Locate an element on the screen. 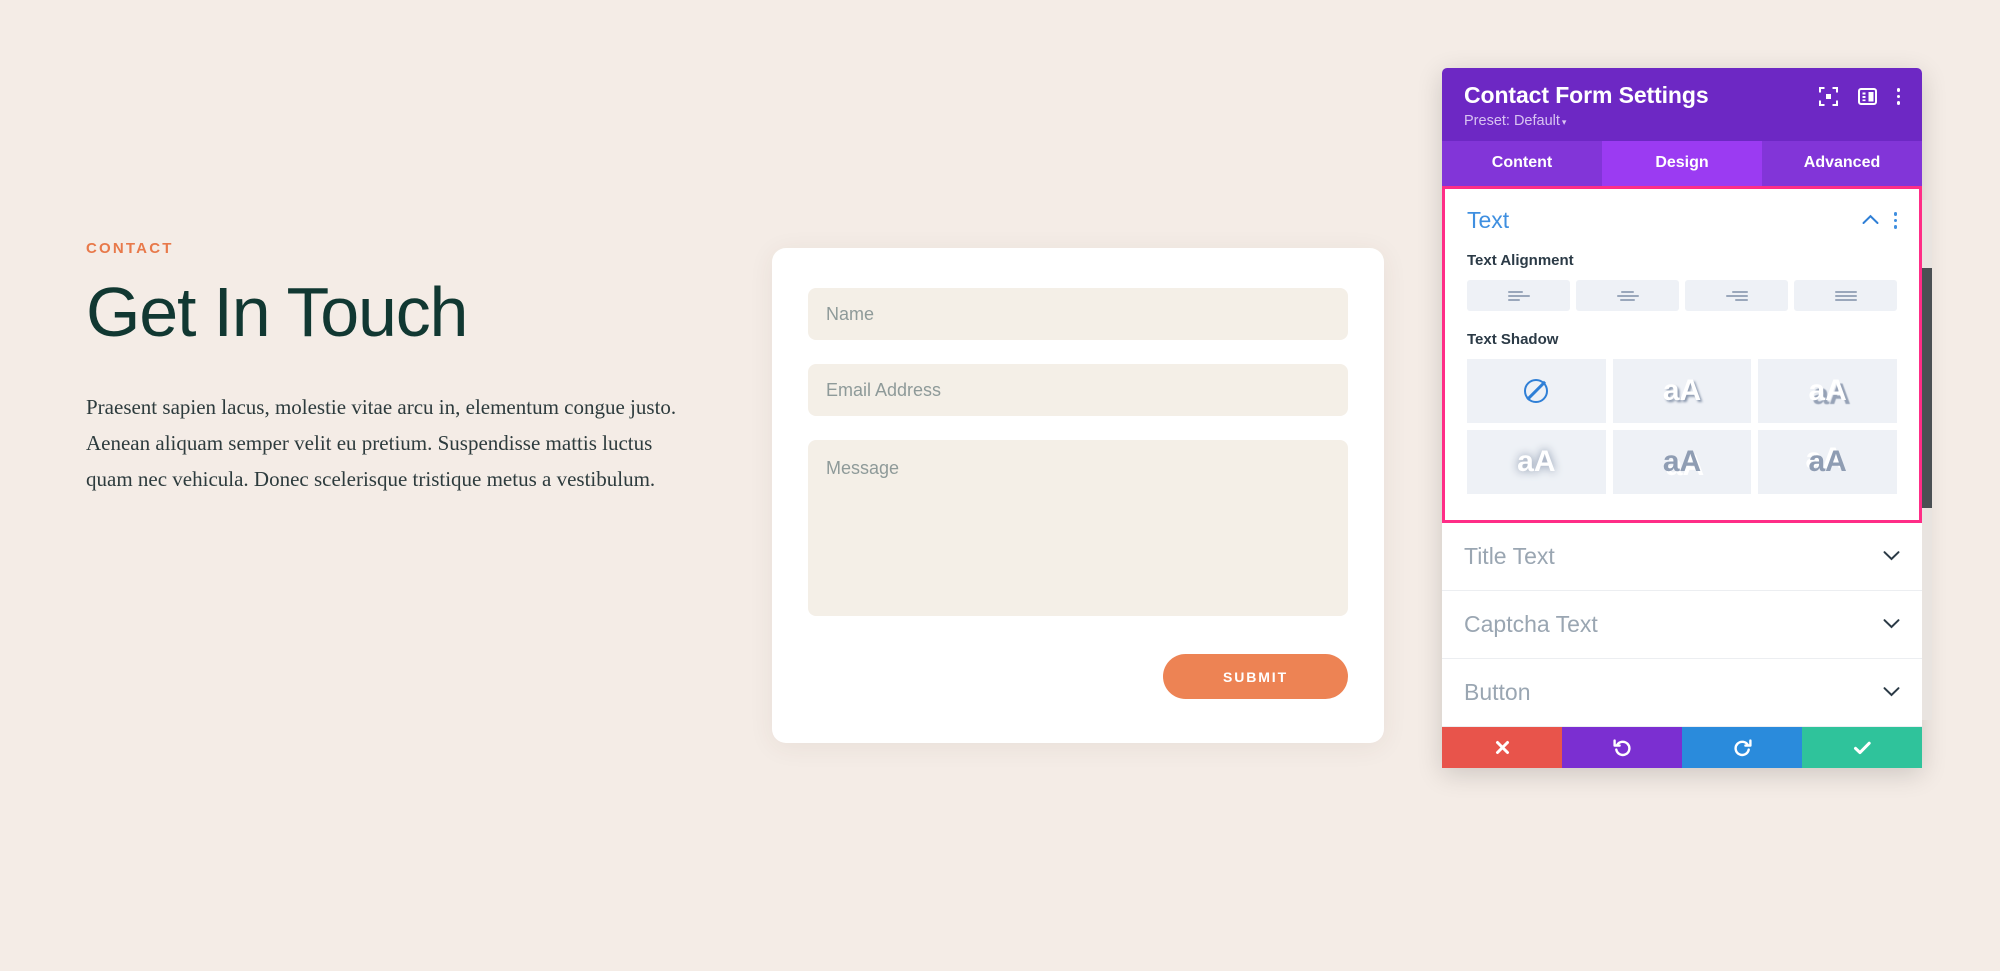 Image resolution: width=2000 pixels, height=971 pixels. text-shadow-hard-down-button: aA is located at coordinates (1827, 391).